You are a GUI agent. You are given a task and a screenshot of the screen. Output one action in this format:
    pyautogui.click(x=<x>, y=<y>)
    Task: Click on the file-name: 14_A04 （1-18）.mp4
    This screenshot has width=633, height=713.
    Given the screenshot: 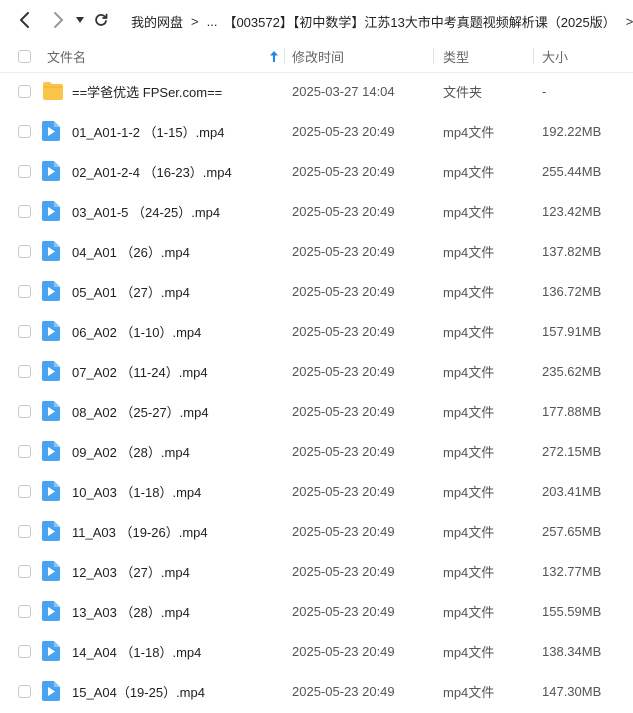 What is the action you would take?
    pyautogui.click(x=136, y=651)
    